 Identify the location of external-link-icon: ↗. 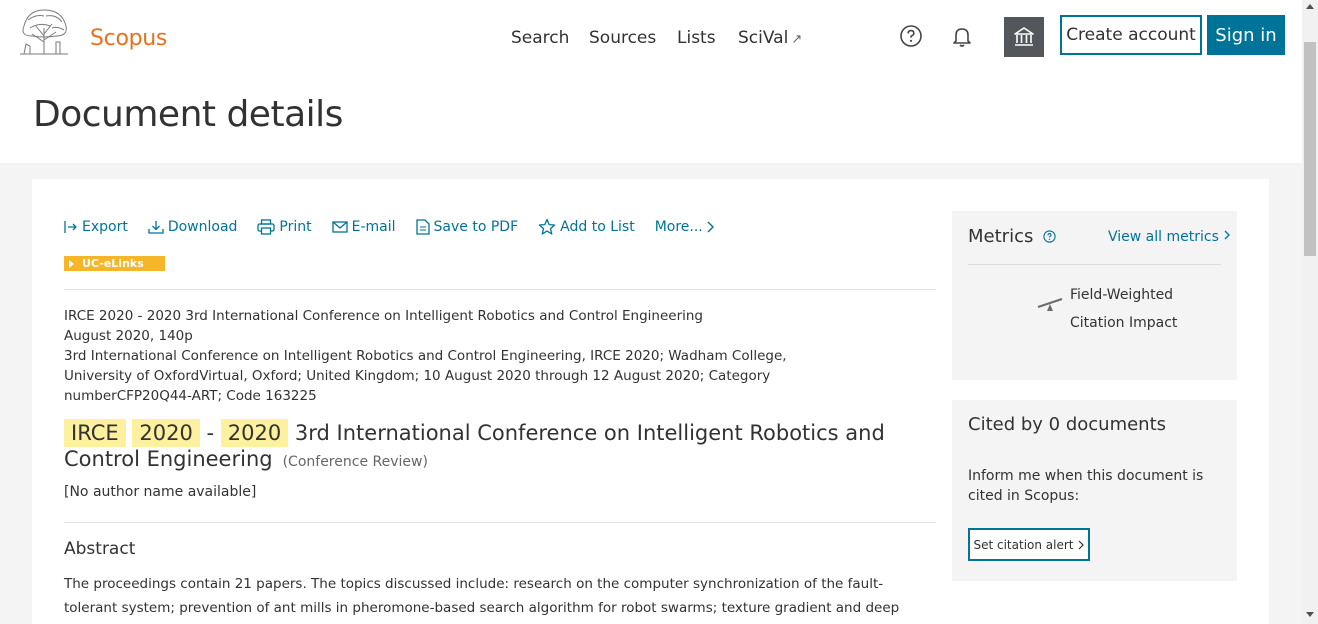
(797, 39).